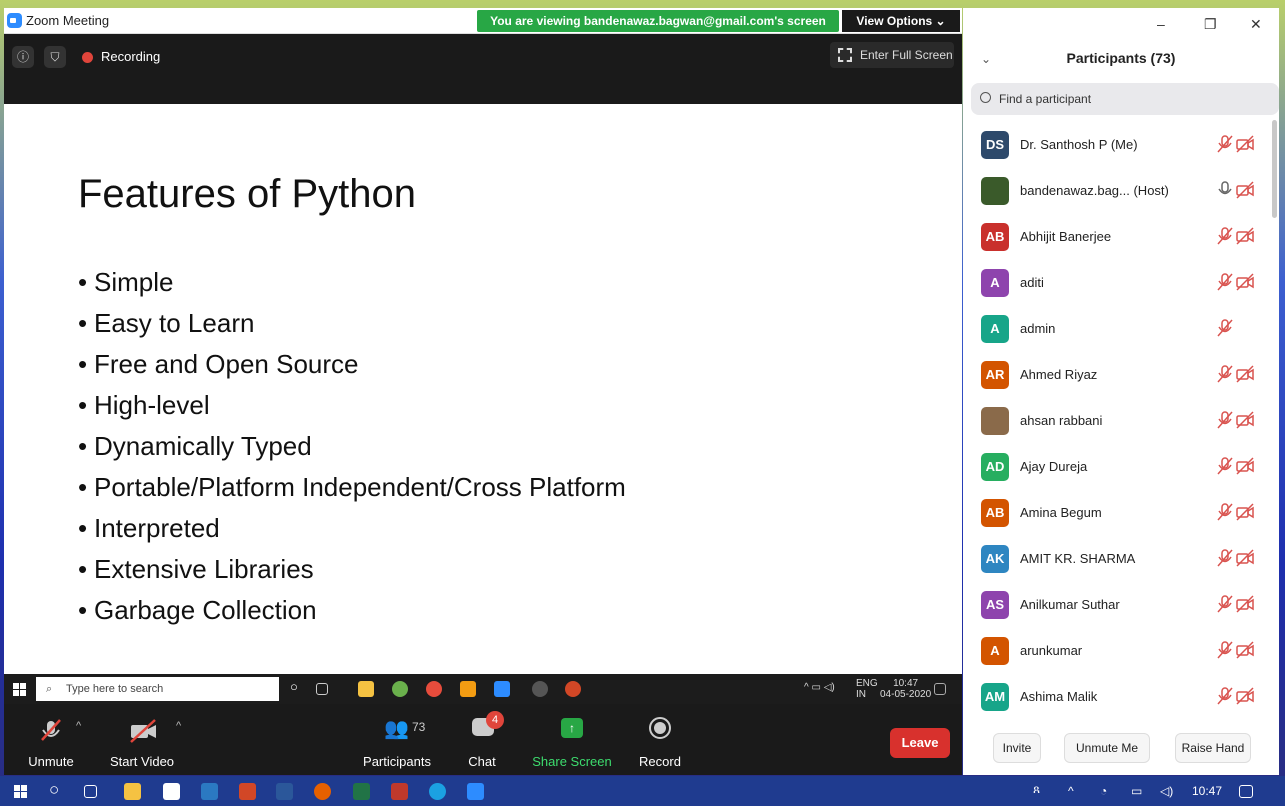 This screenshot has width=1285, height=806. Describe the element at coordinates (495, 720) in the screenshot. I see `chat-badge: 4` at that location.